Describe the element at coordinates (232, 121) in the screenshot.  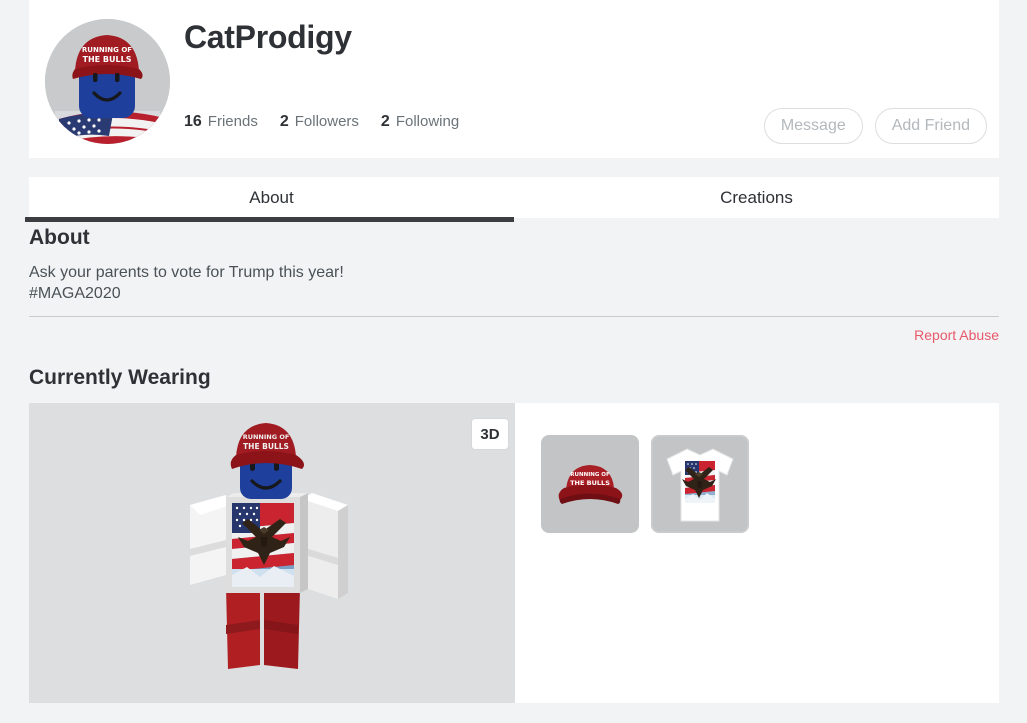
I see `stat-friends-label: Friends` at that location.